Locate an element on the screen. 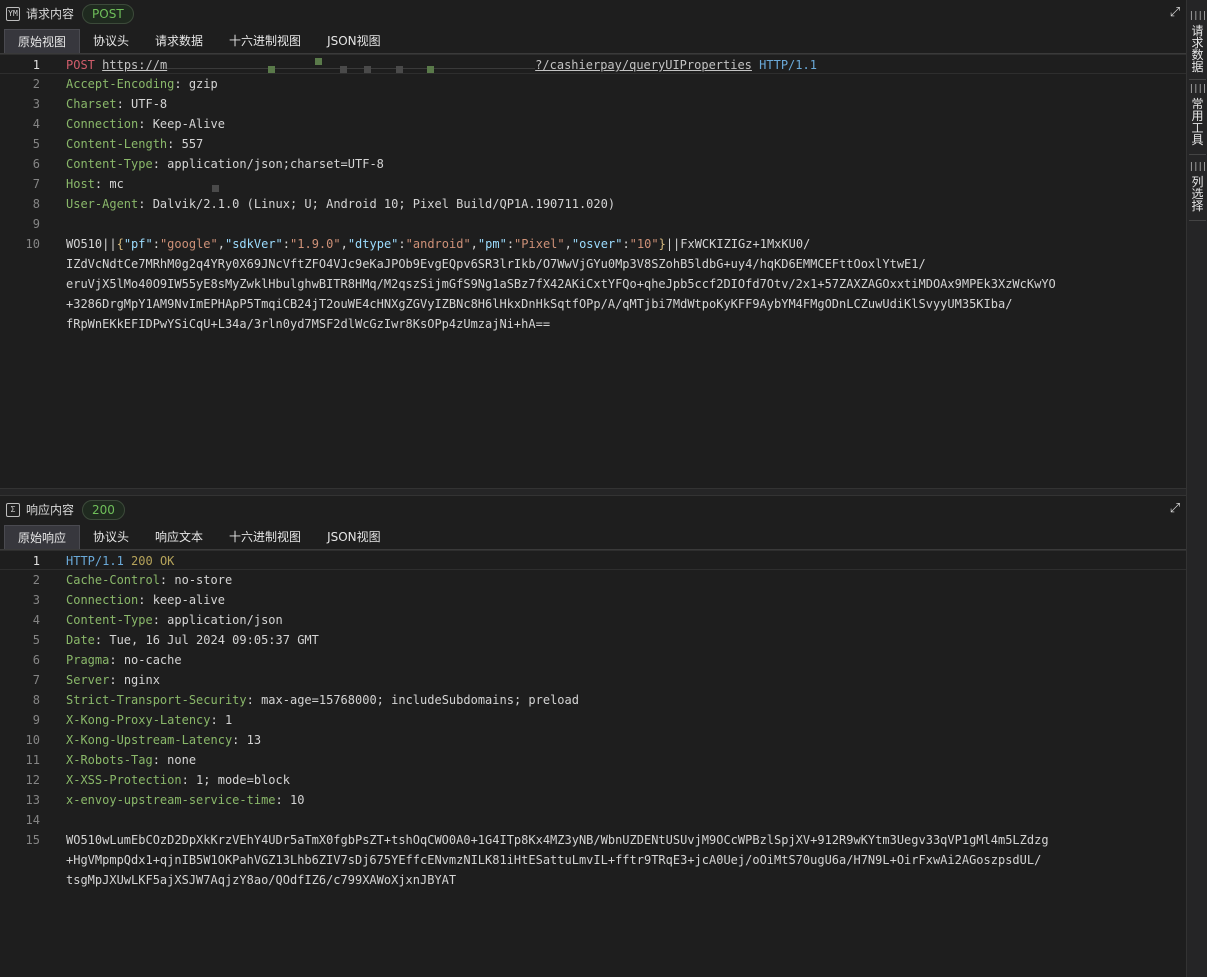  code-line: 5 Date: Tue, 16 Jul 2024 09:05:37 GMT is located at coordinates (593, 640).